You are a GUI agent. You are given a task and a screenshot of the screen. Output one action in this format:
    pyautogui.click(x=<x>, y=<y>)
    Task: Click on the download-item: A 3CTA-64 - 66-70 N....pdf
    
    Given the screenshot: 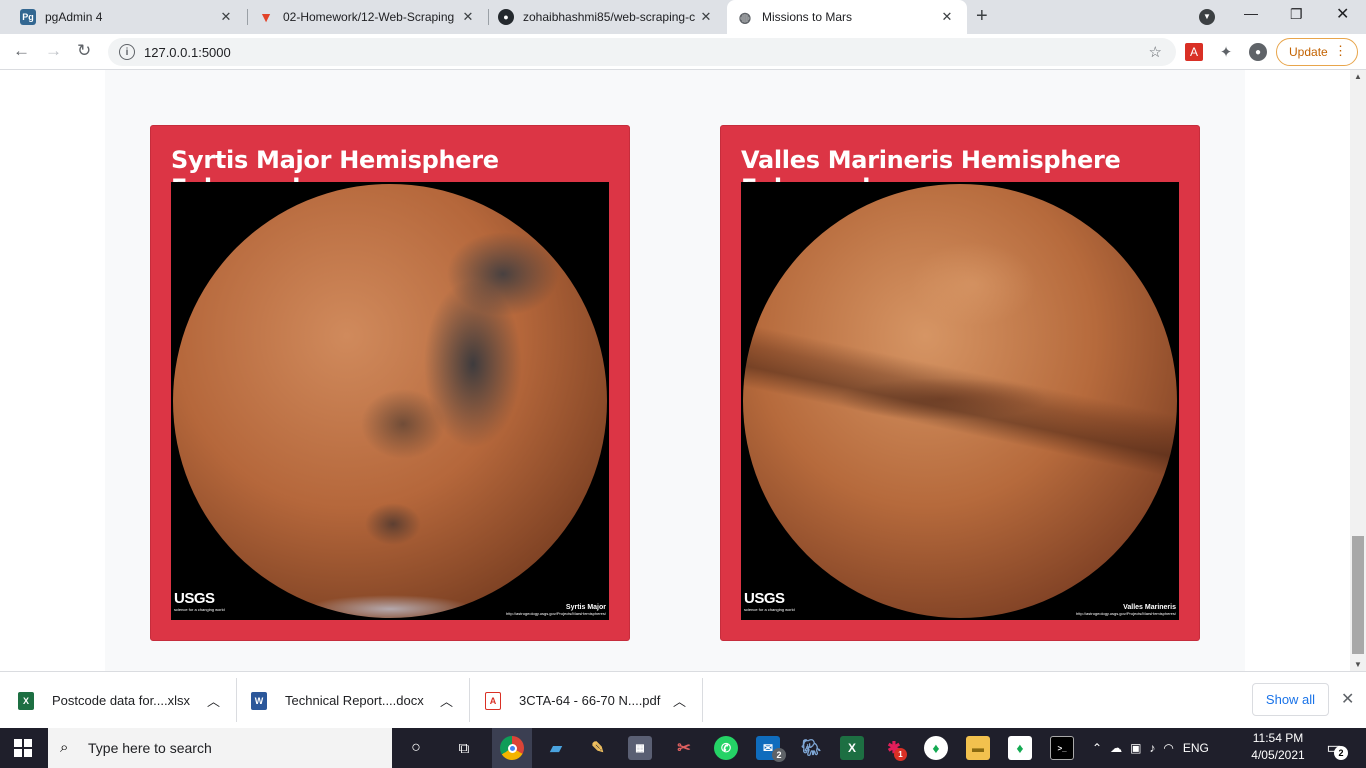 What is the action you would take?
    pyautogui.click(x=572, y=700)
    